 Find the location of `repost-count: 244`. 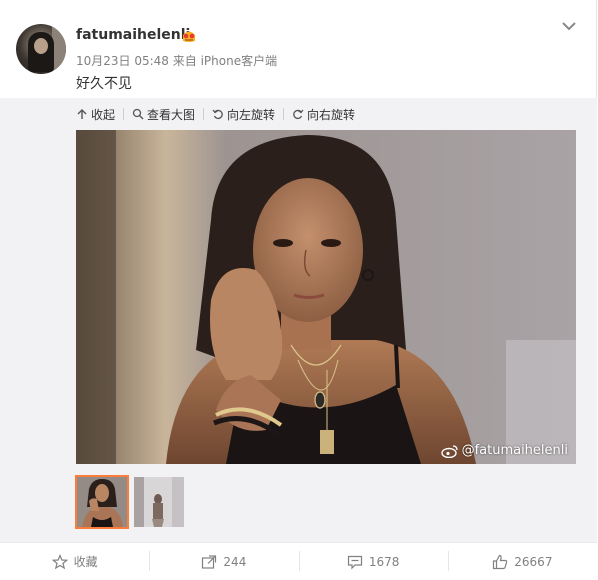

repost-count: 244 is located at coordinates (235, 561).